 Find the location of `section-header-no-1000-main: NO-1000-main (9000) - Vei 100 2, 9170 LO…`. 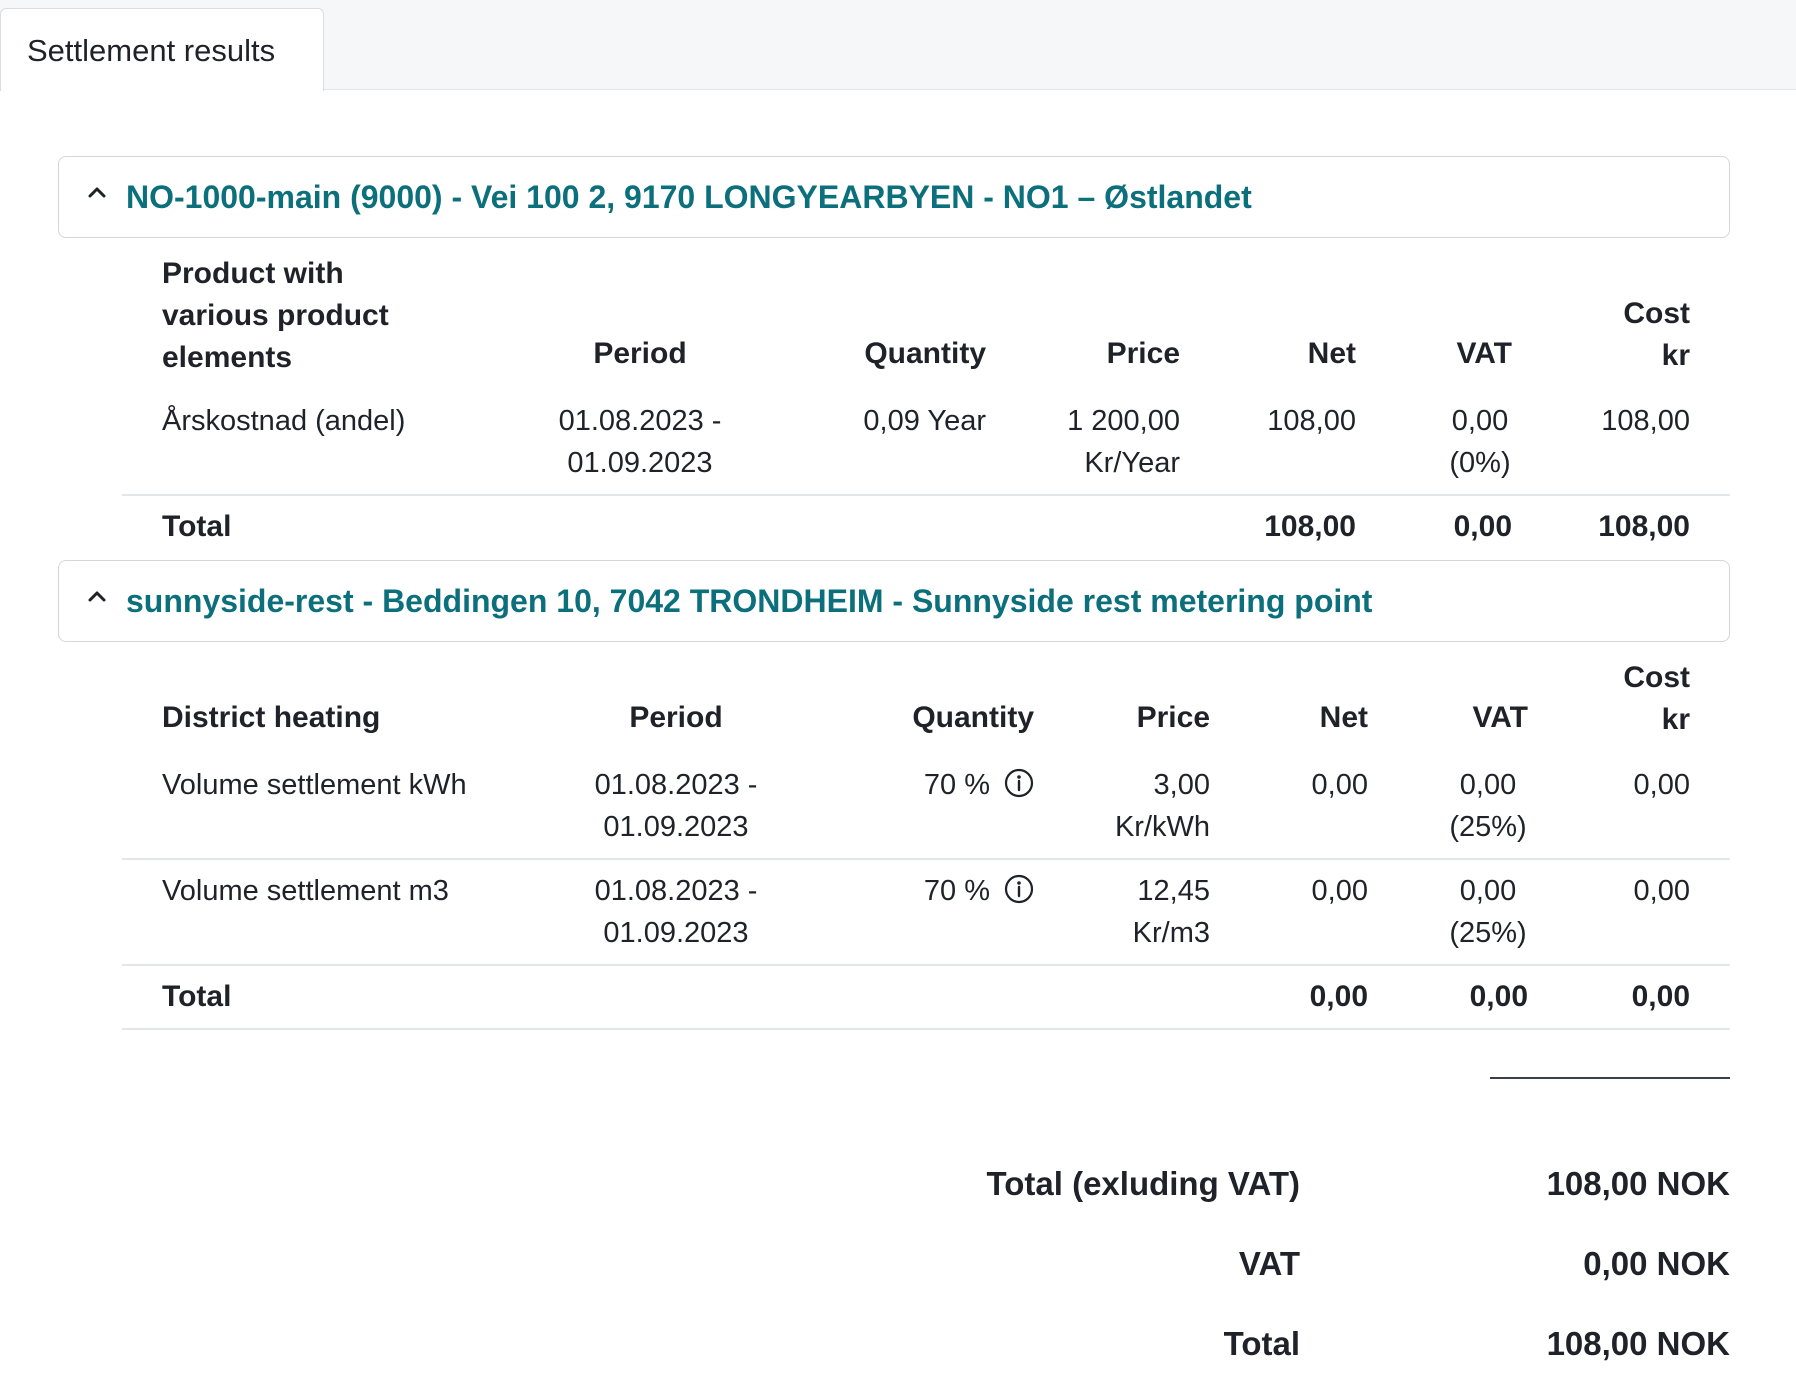

section-header-no-1000-main: NO-1000-main (9000) - Vei 100 2, 9170 LO… is located at coordinates (894, 197).